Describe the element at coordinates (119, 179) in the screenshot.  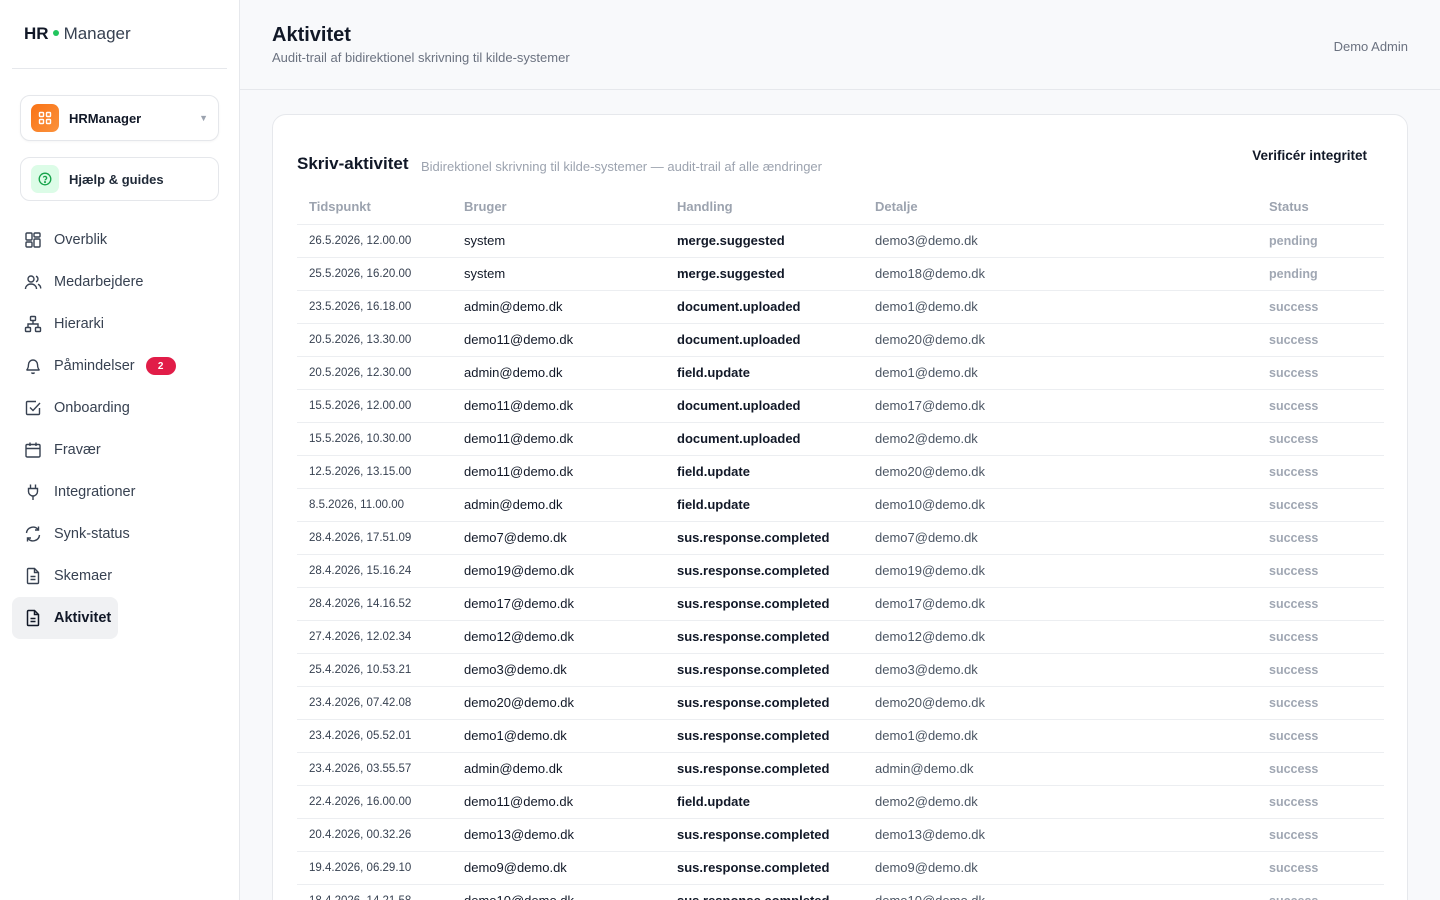
I see `help-guides-button: Hjælp & guides` at that location.